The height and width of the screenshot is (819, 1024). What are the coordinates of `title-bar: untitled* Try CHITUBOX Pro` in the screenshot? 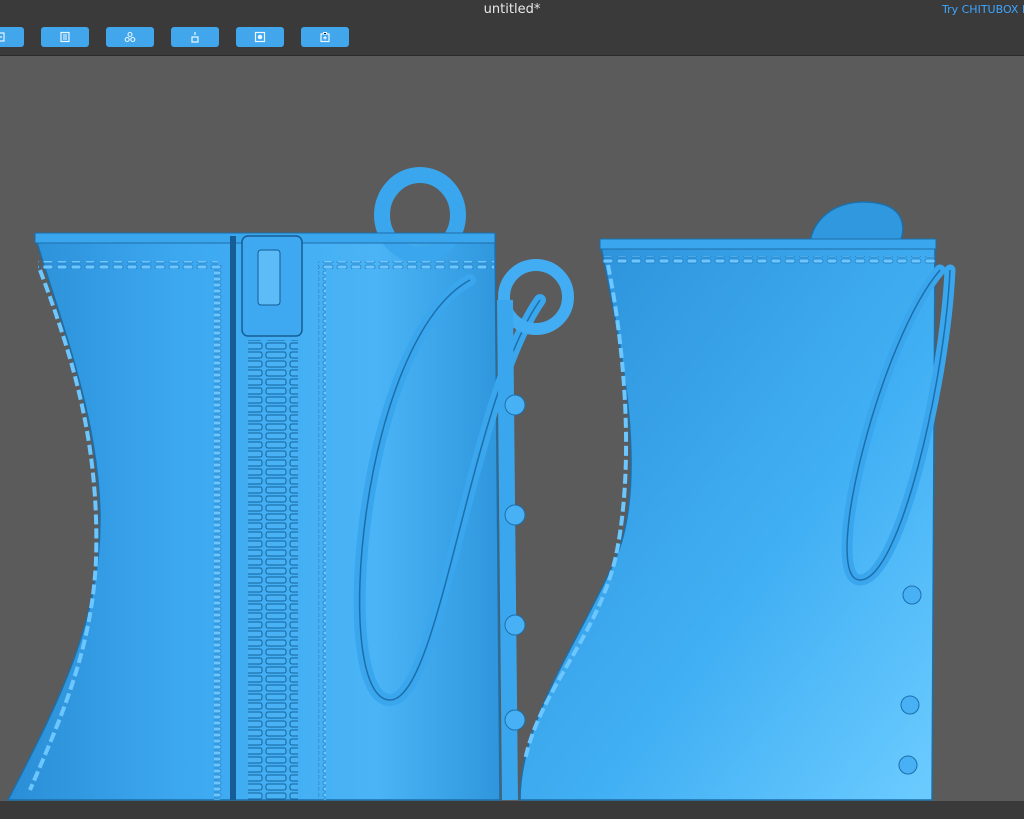 It's located at (512, 10).